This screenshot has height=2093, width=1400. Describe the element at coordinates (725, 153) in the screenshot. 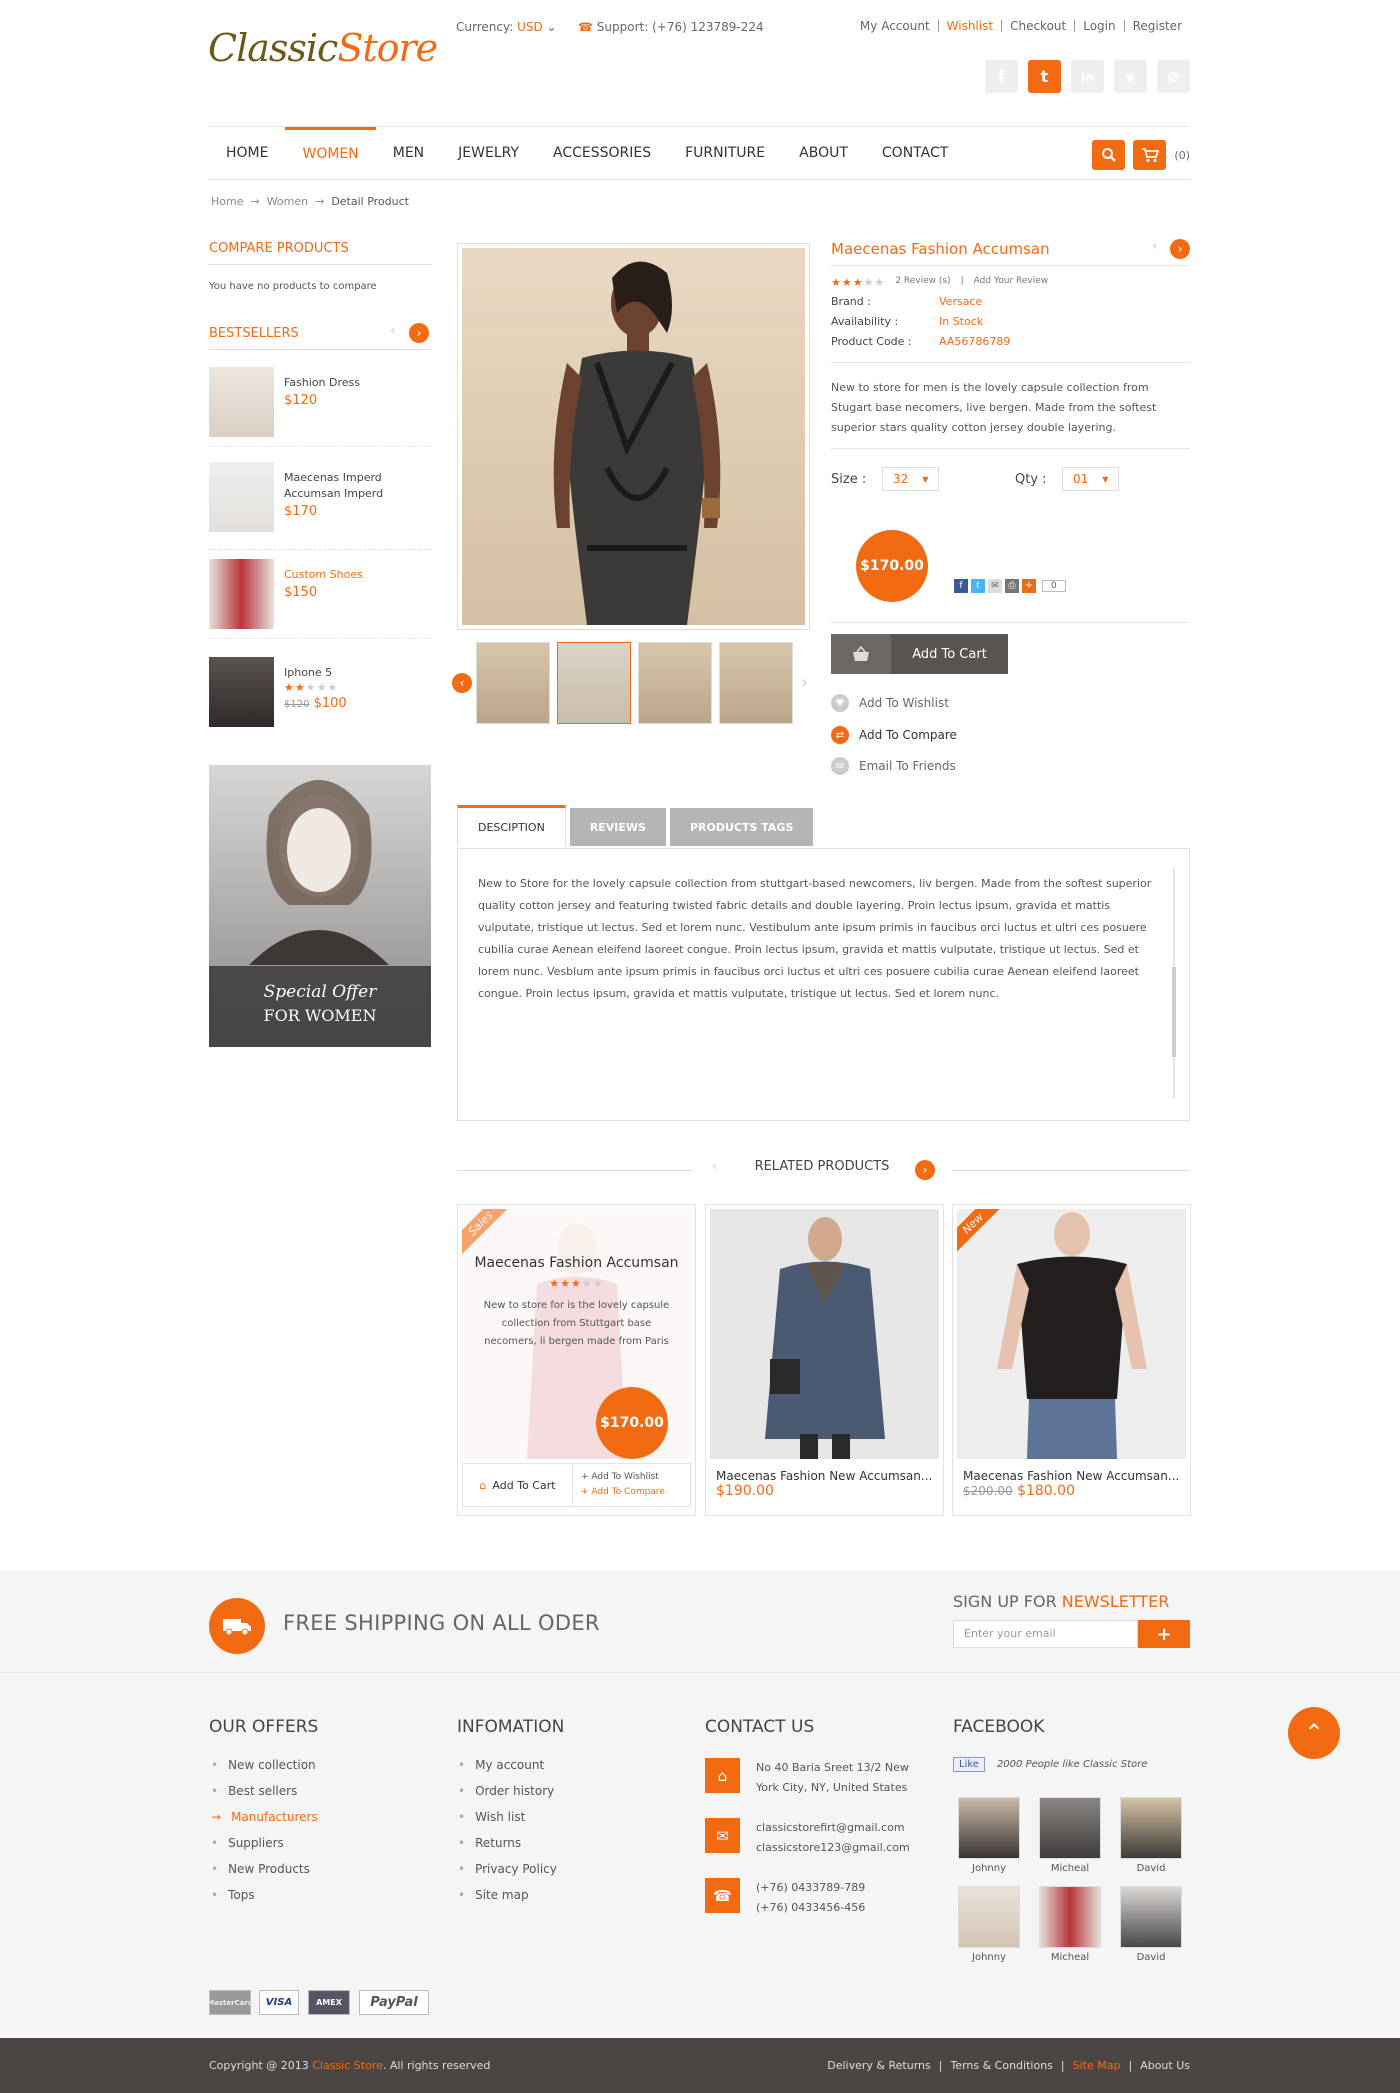

I see `nav-furniture: FURNITURE` at that location.